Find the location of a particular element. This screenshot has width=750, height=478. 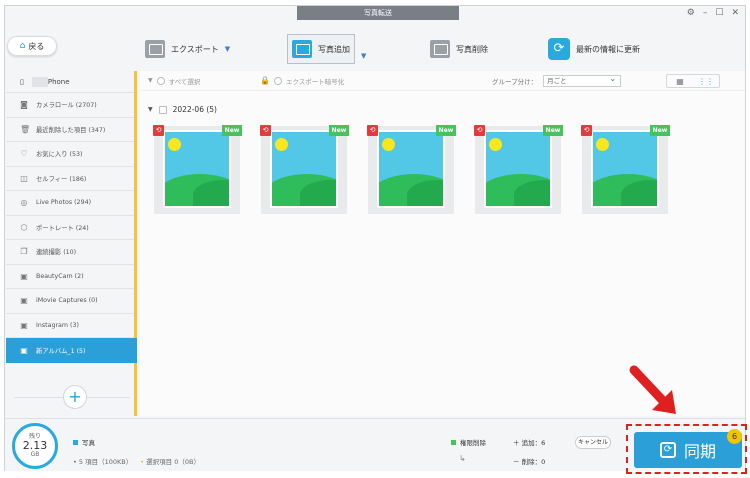

sidebar-item-beautycam: ▣ BeautyCam (2) is located at coordinates (70, 277).